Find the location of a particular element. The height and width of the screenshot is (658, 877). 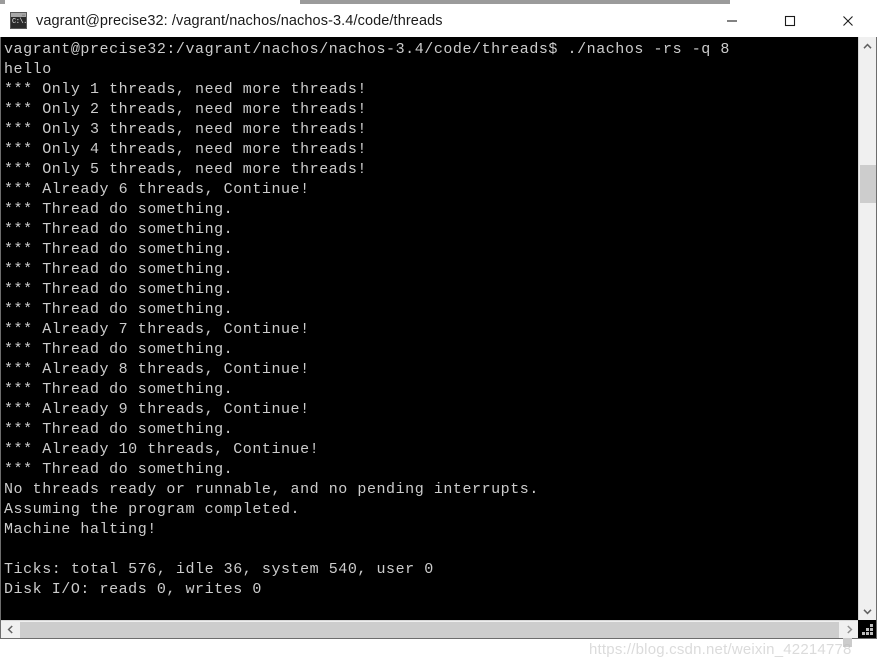

terminal-line: *** Already 10 threads, Continue! is located at coordinates (162, 449).